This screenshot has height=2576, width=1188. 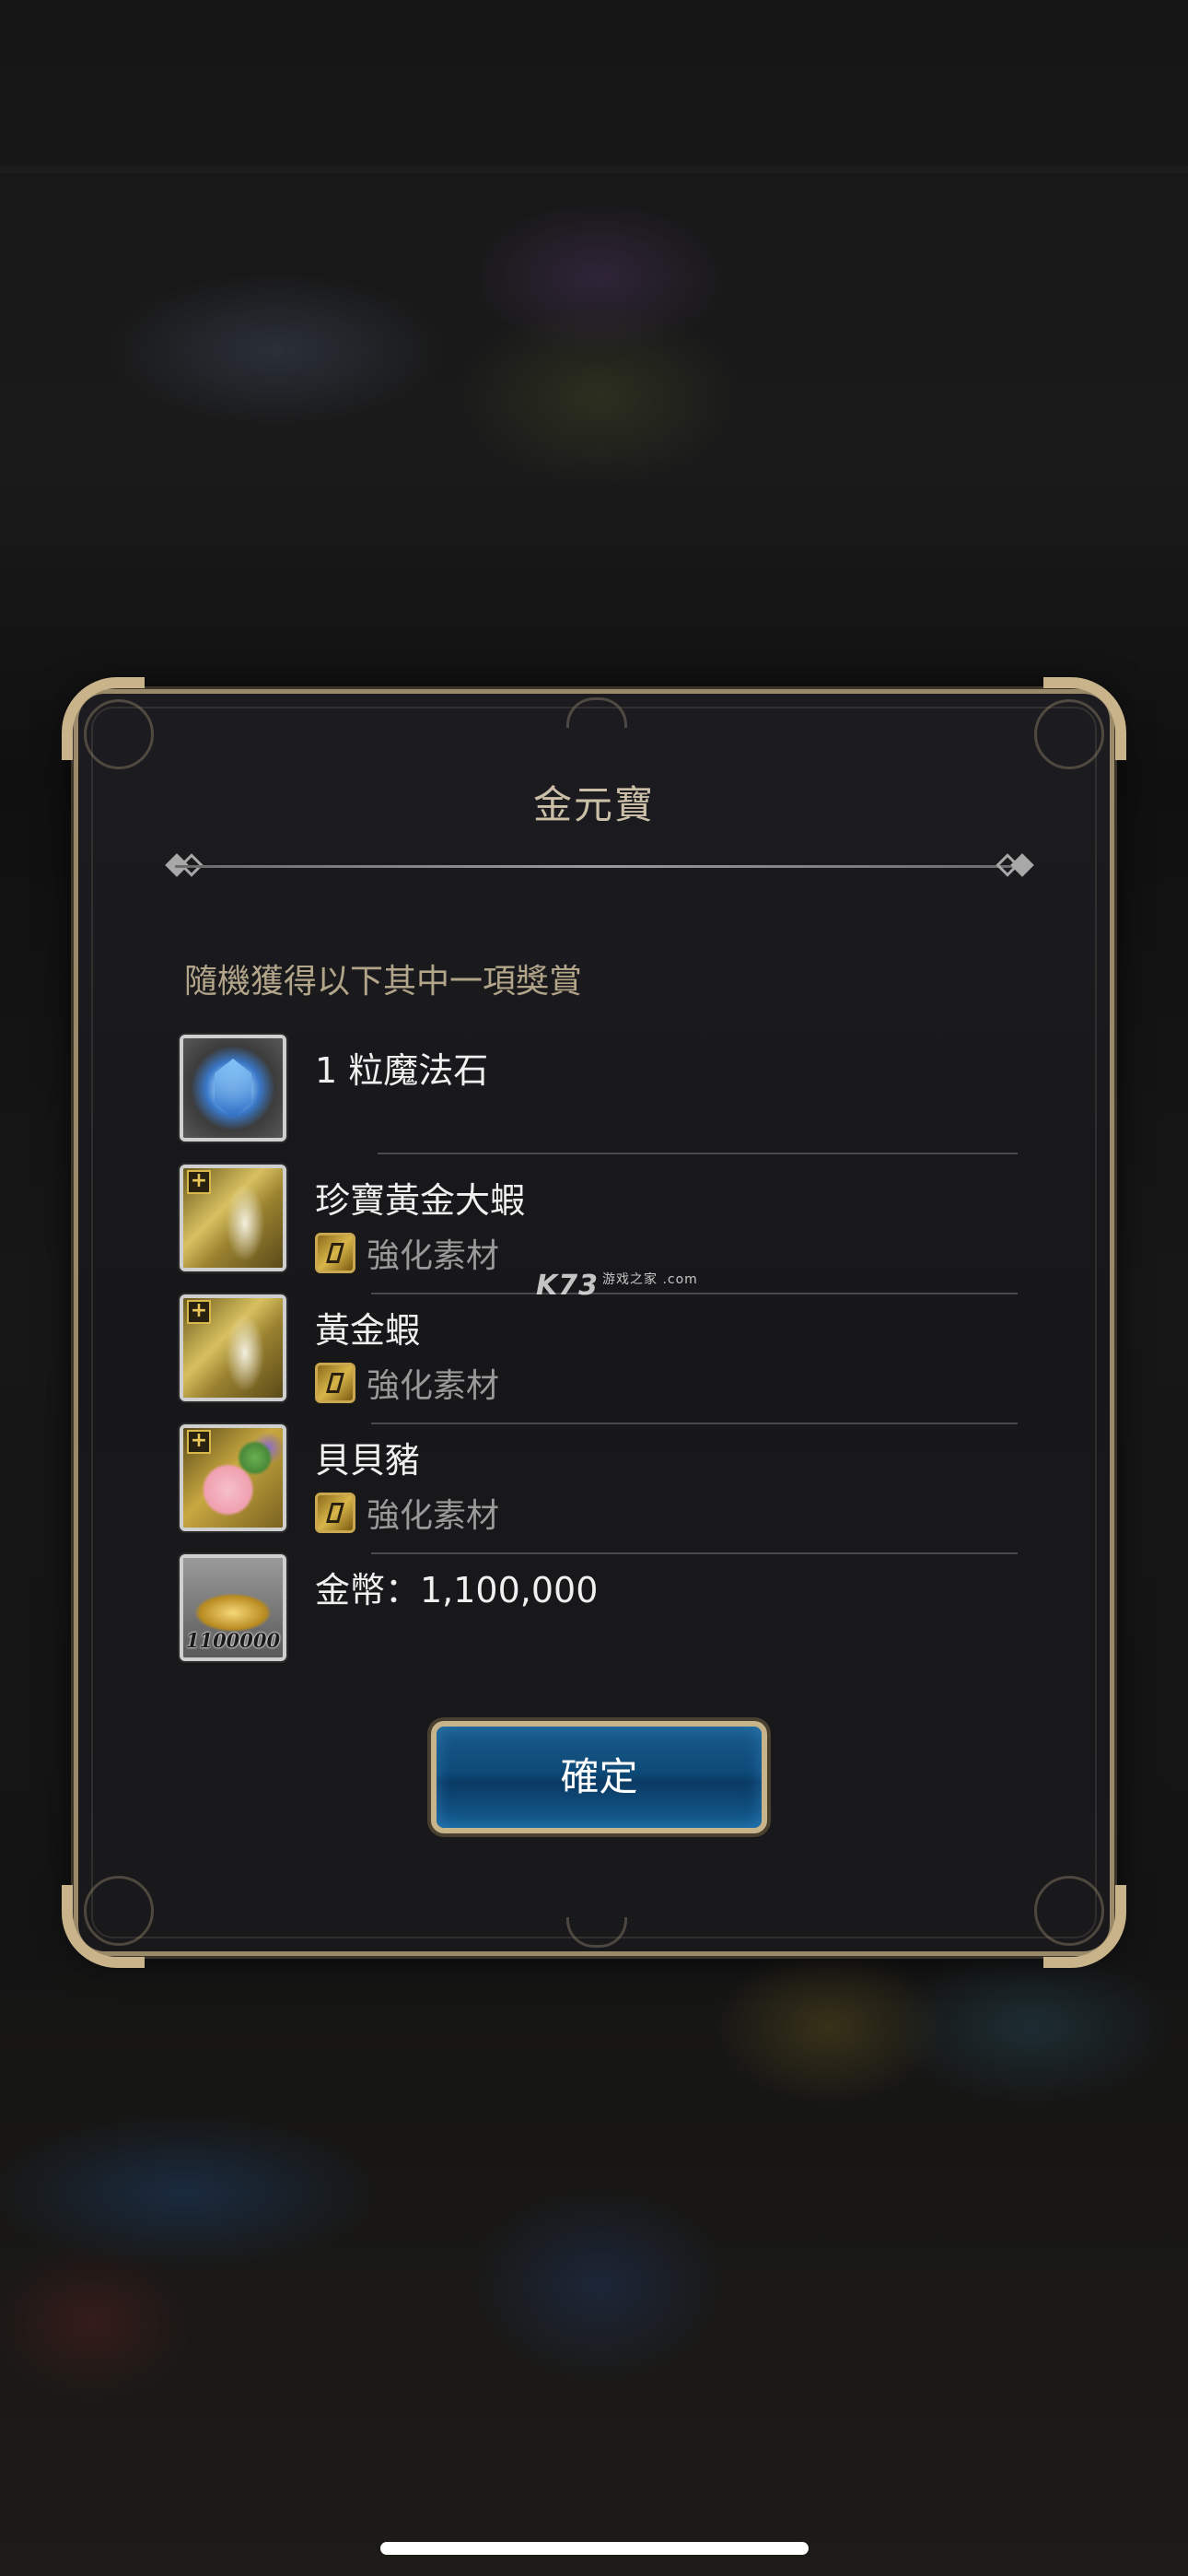 I want to click on piggy-card-icon: +, so click(x=233, y=1477).